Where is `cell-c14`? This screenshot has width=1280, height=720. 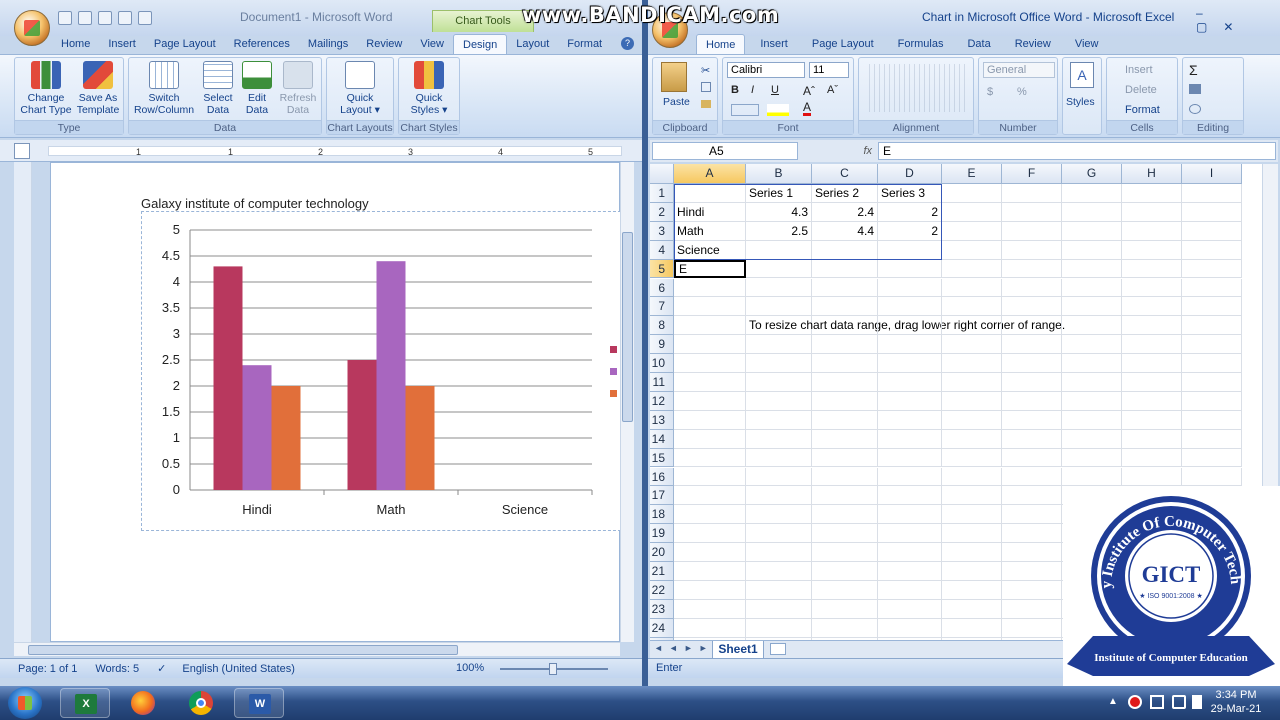 cell-c14 is located at coordinates (845, 439).